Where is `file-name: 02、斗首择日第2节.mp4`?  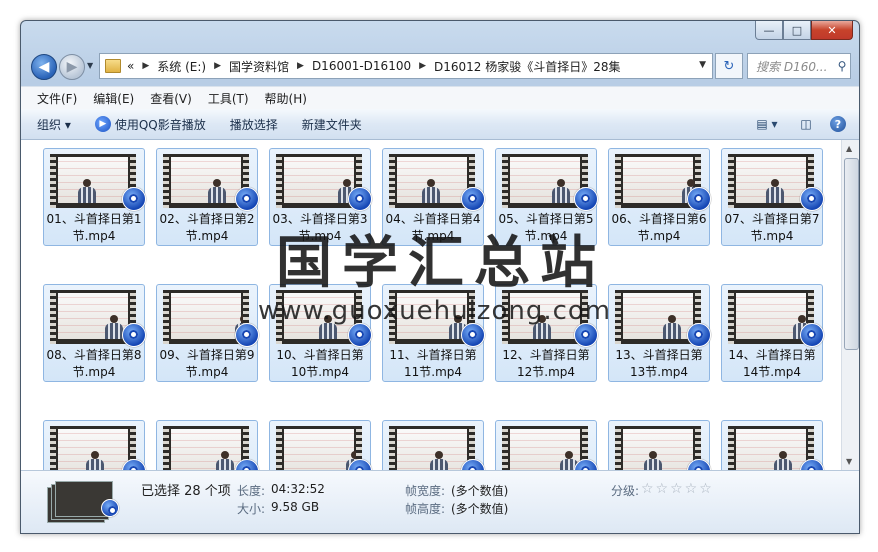 file-name: 02、斗首择日第2节.mp4 is located at coordinates (207, 227).